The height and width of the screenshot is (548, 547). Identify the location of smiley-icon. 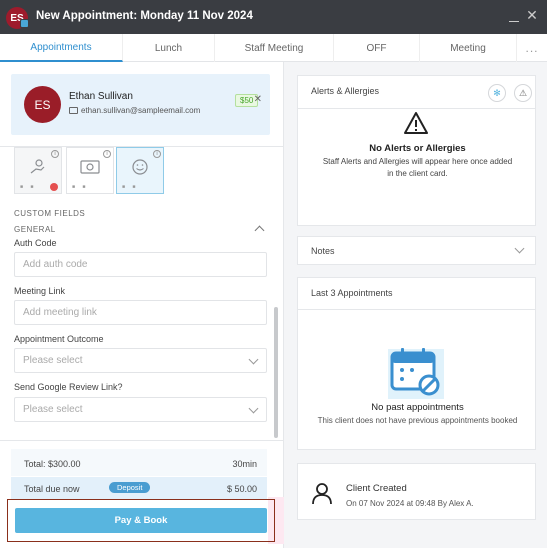
(140, 167).